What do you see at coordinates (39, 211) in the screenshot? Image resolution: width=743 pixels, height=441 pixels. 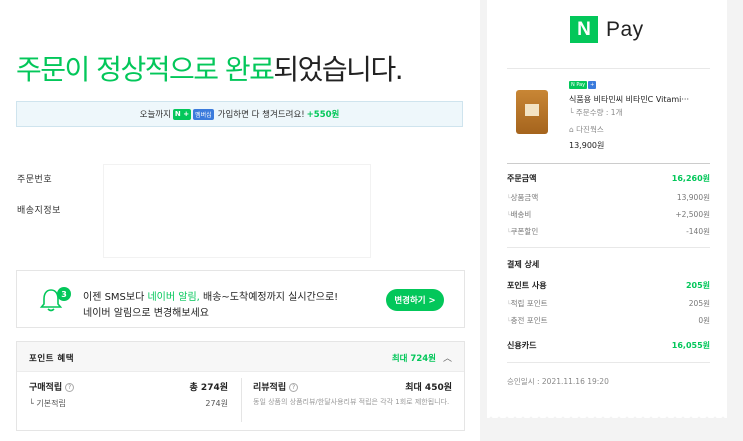 I see `shipping-info-label: 배송지정보` at bounding box center [39, 211].